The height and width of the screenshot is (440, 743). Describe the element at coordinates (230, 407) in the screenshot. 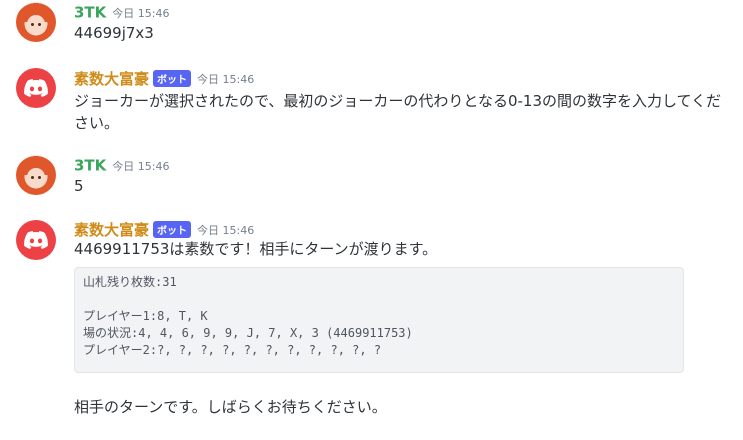

I see `message-followup-text: 相手のターンです。しばらくお待ちください。` at that location.